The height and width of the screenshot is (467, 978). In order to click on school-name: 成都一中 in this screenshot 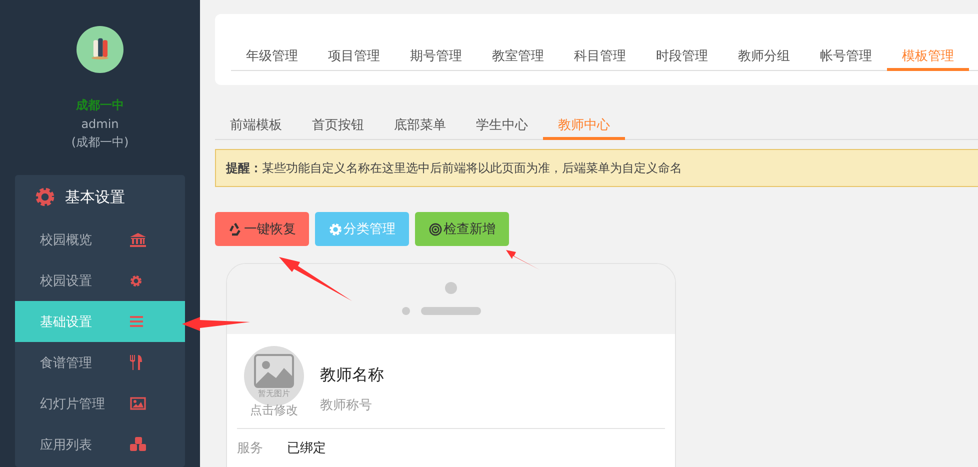, I will do `click(100, 105)`.